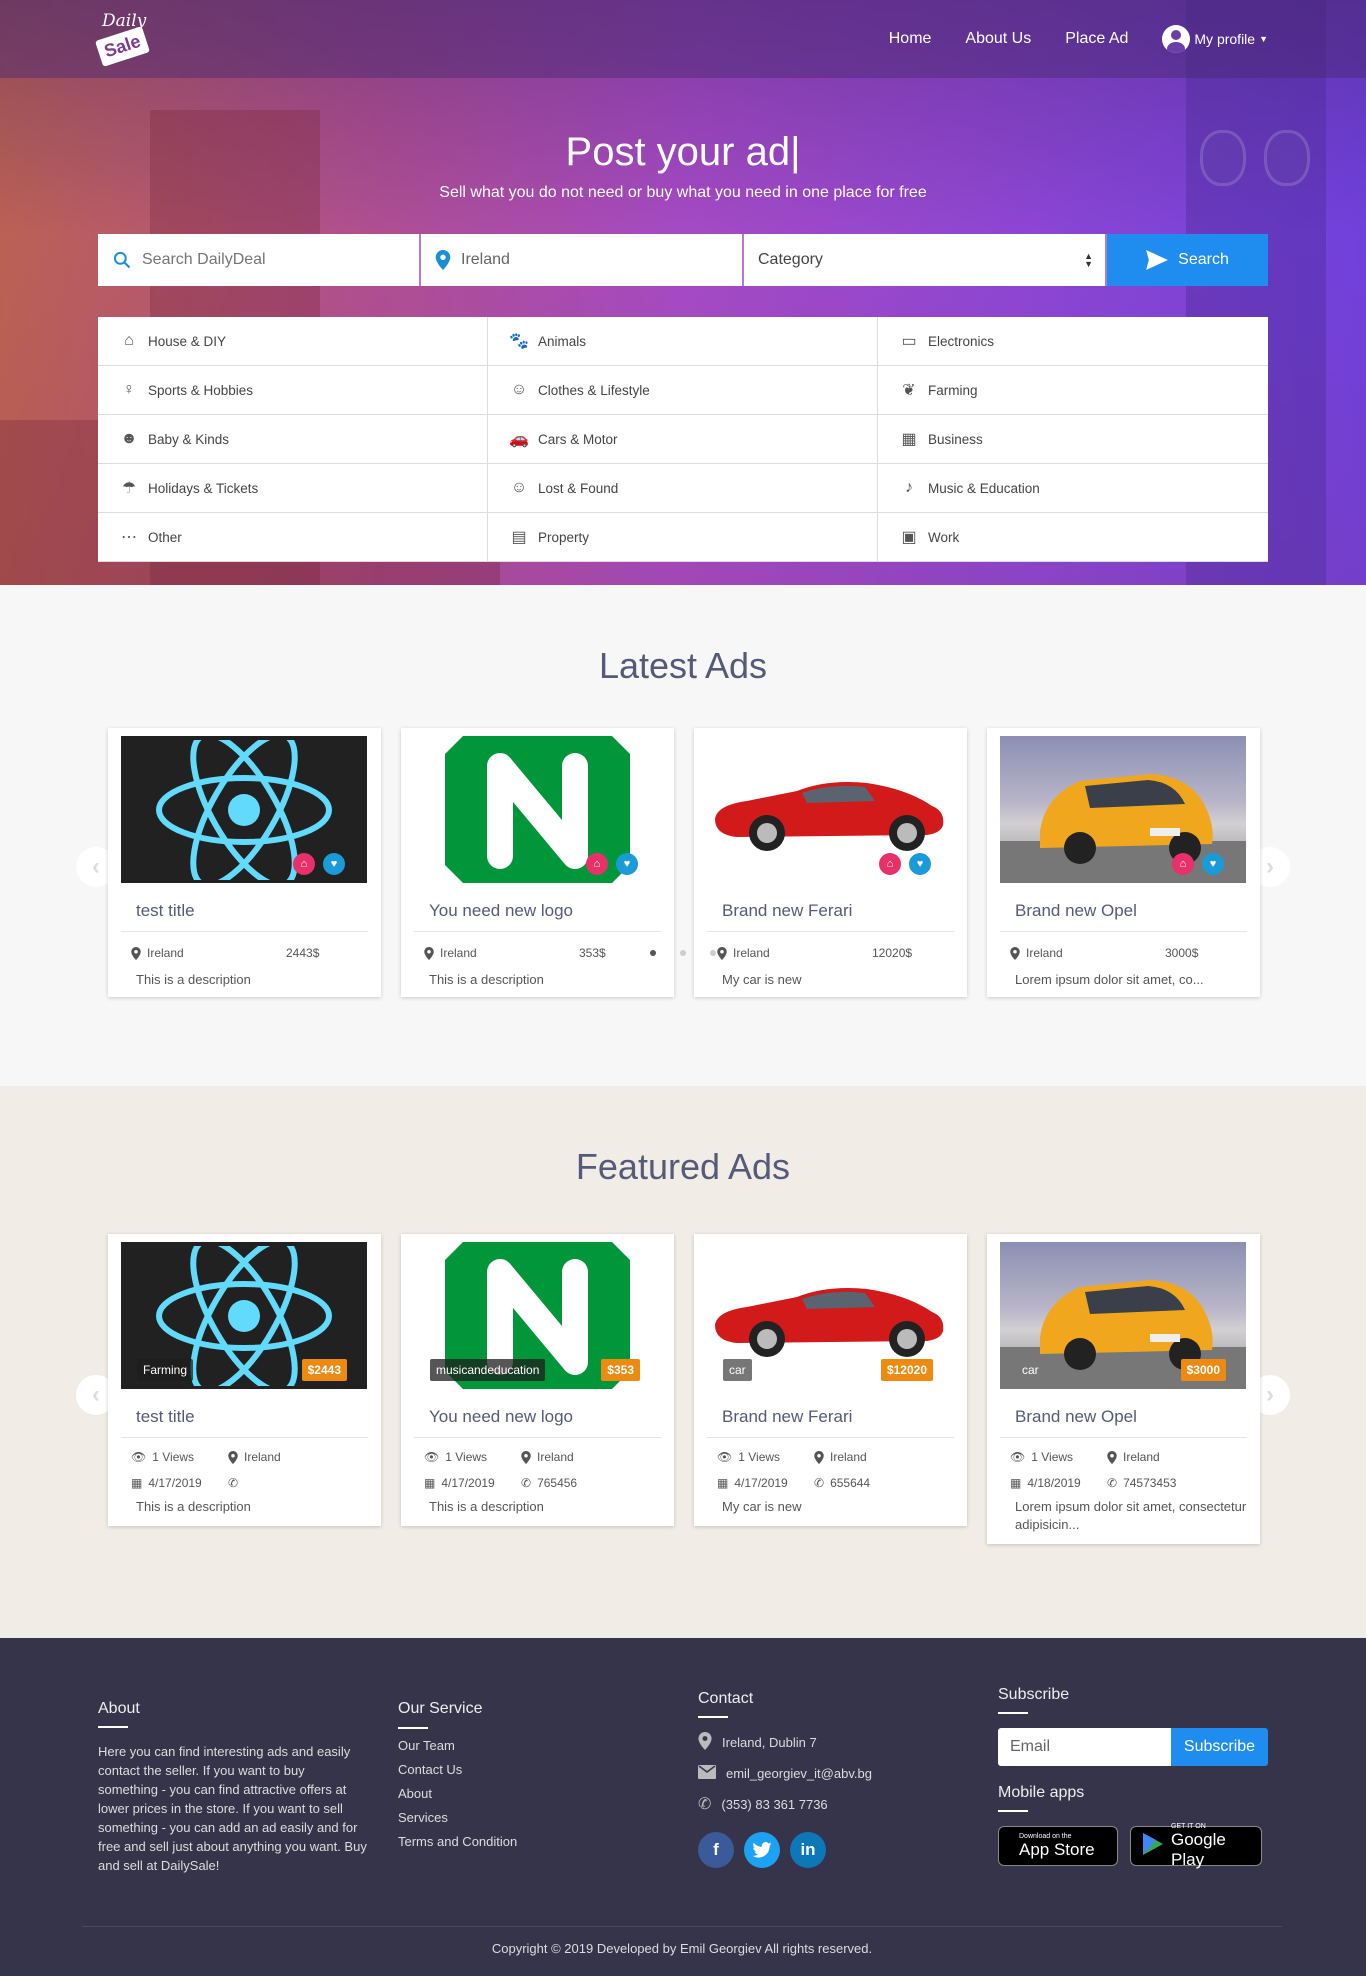 The image size is (1366, 1976). What do you see at coordinates (293, 439) in the screenshot?
I see `category-item: ☻ Baby & Kinds` at bounding box center [293, 439].